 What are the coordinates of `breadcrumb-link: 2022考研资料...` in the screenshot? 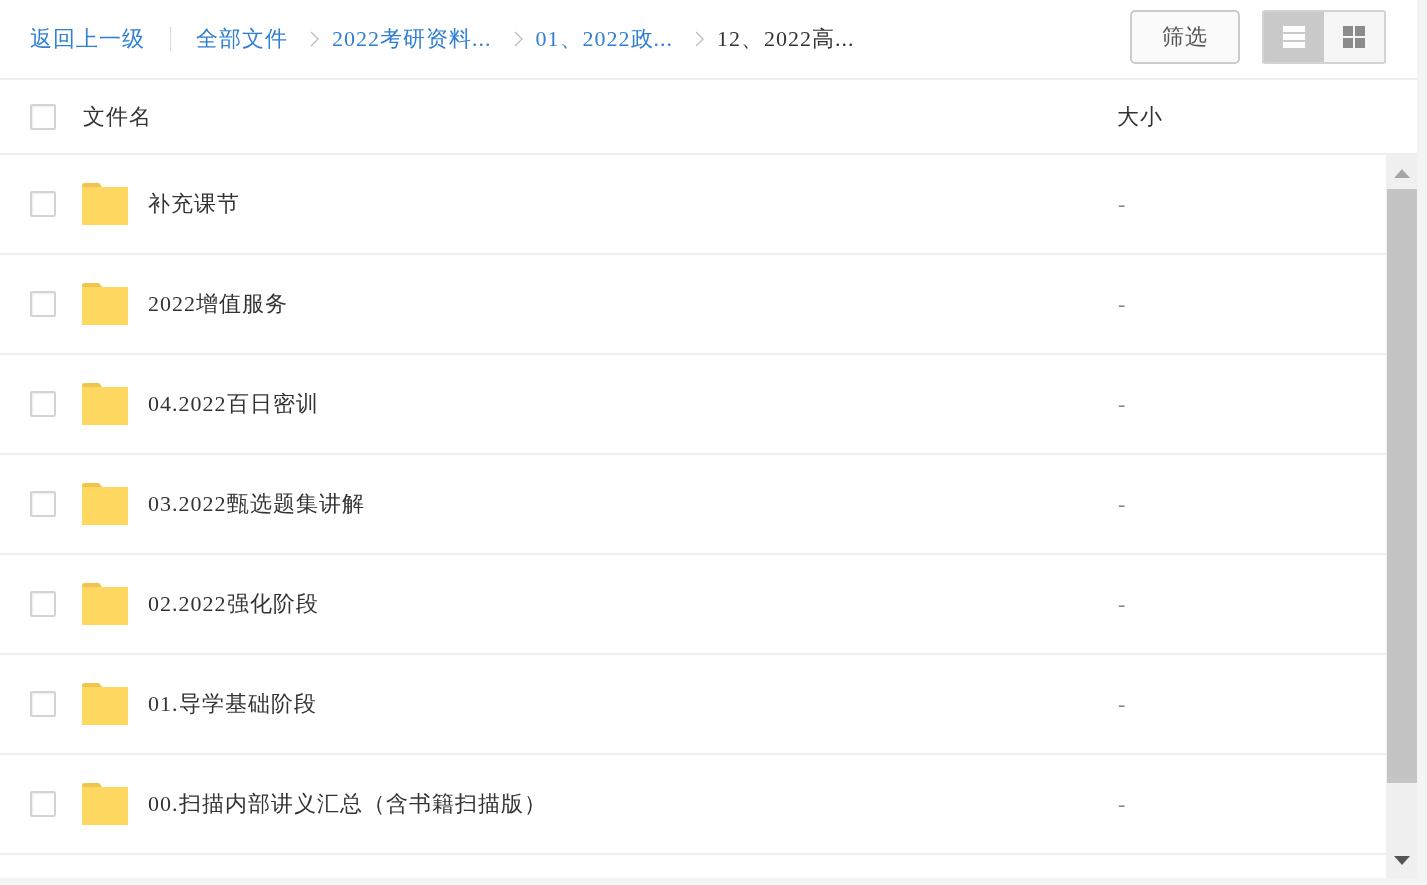 It's located at (412, 39).